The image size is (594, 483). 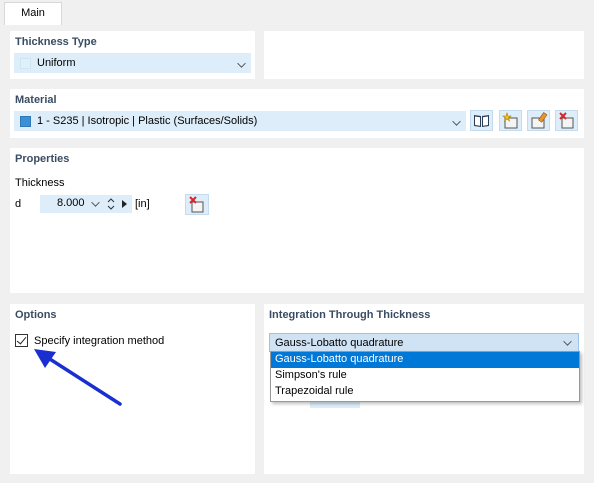 I want to click on thickness-type-combo: Uniform, so click(x=132, y=63).